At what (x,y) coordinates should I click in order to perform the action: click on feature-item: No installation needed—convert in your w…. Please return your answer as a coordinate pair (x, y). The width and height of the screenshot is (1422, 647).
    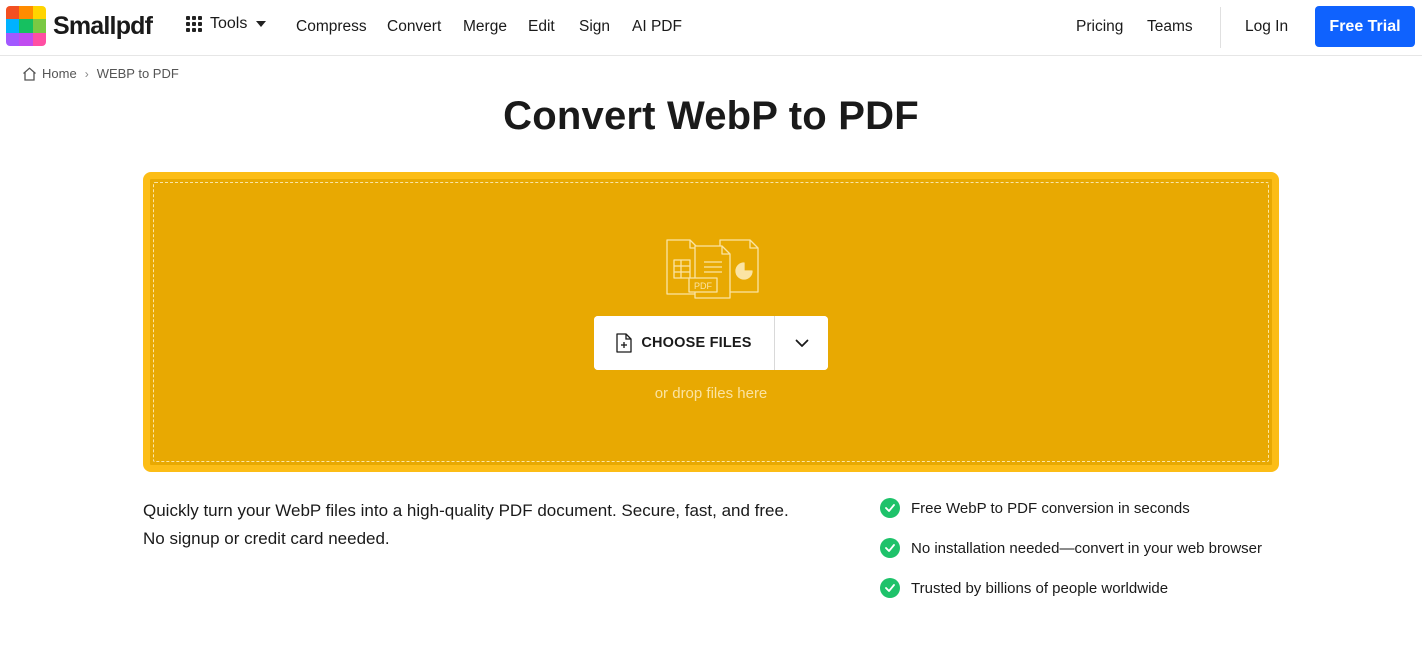
    Looking at the image, I should click on (1071, 548).